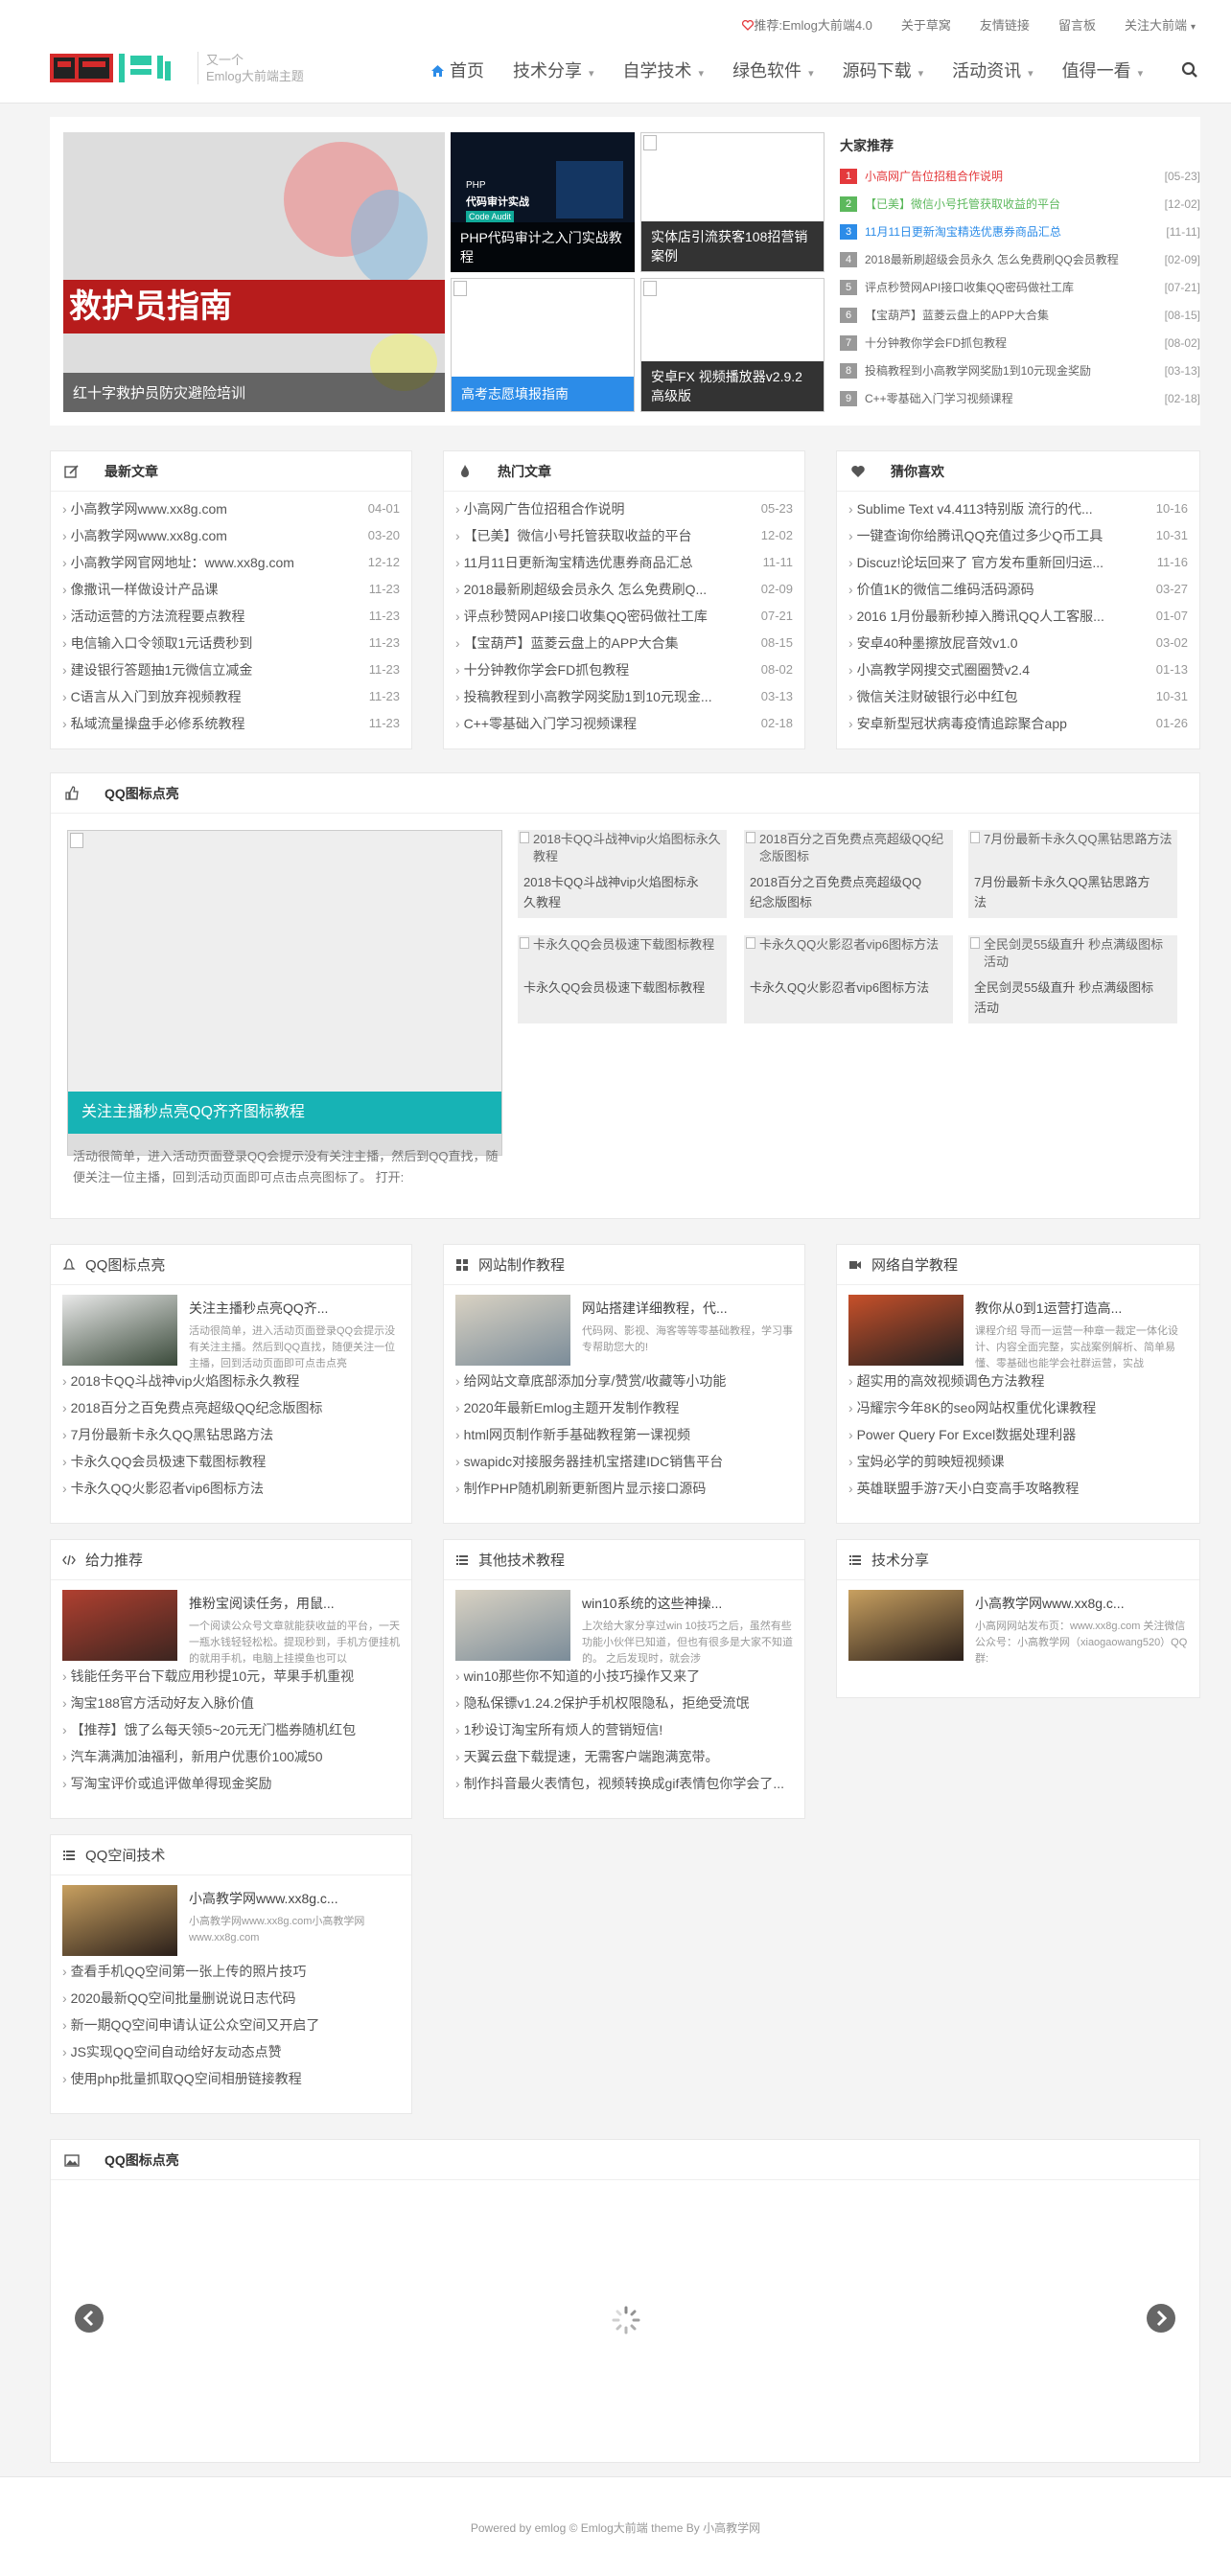 This screenshot has width=1231, height=2576. What do you see at coordinates (231, 643) in the screenshot?
I see `list-item: 电信输入口令领取1元话费秒到11-23` at bounding box center [231, 643].